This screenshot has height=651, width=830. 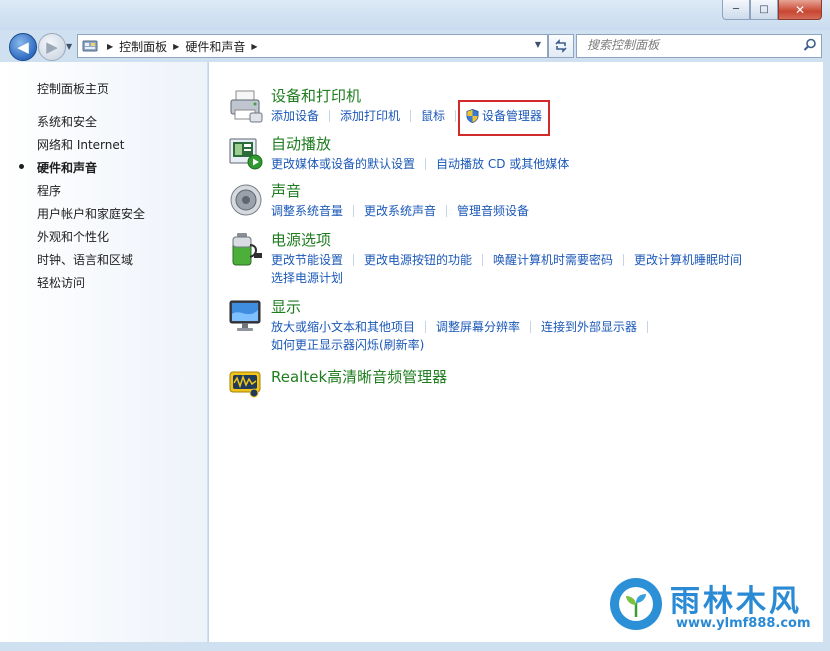 I want to click on link-adjust-volume: 调整系统音量, so click(x=307, y=211).